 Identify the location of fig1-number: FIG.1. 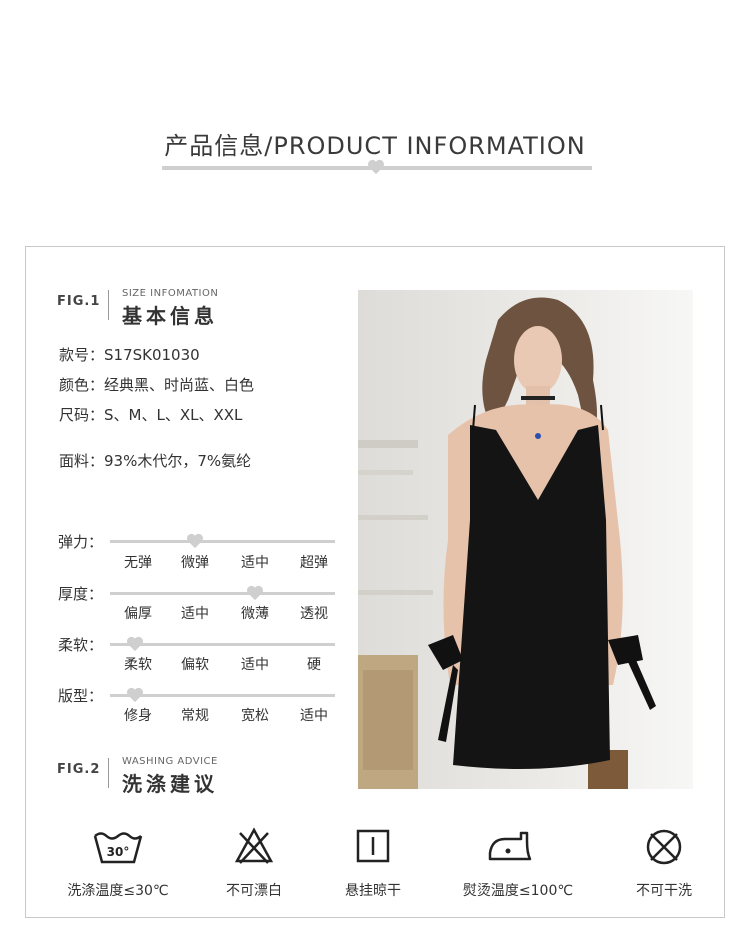
(79, 301).